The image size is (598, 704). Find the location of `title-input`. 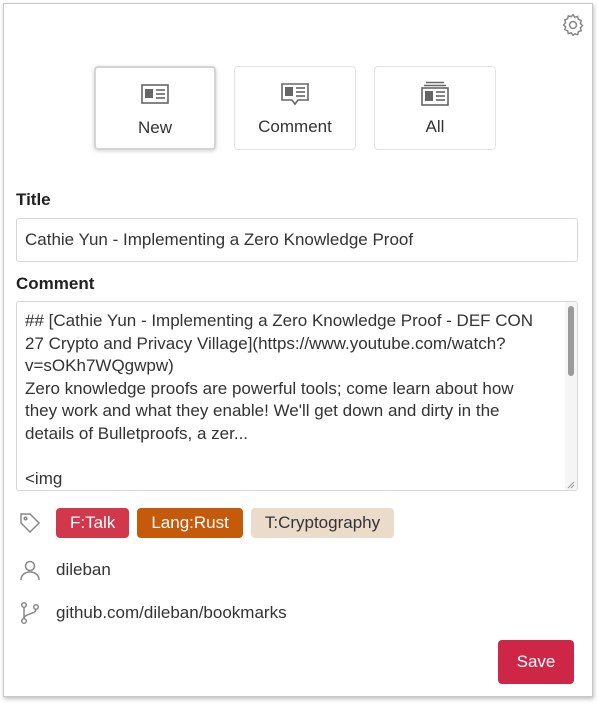

title-input is located at coordinates (297, 240).